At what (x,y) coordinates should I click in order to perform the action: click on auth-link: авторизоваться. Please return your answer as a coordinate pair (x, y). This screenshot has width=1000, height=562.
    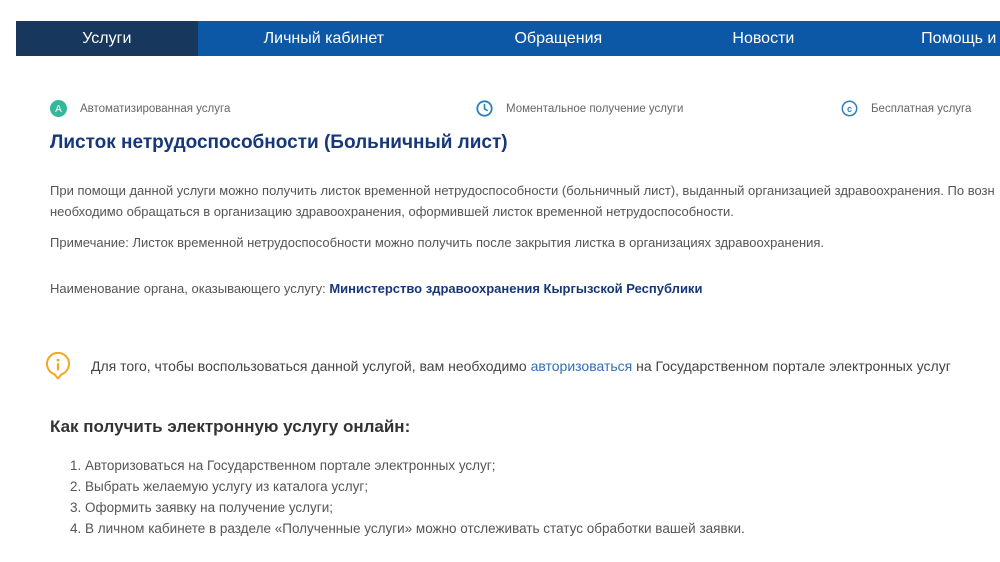
    Looking at the image, I should click on (582, 366).